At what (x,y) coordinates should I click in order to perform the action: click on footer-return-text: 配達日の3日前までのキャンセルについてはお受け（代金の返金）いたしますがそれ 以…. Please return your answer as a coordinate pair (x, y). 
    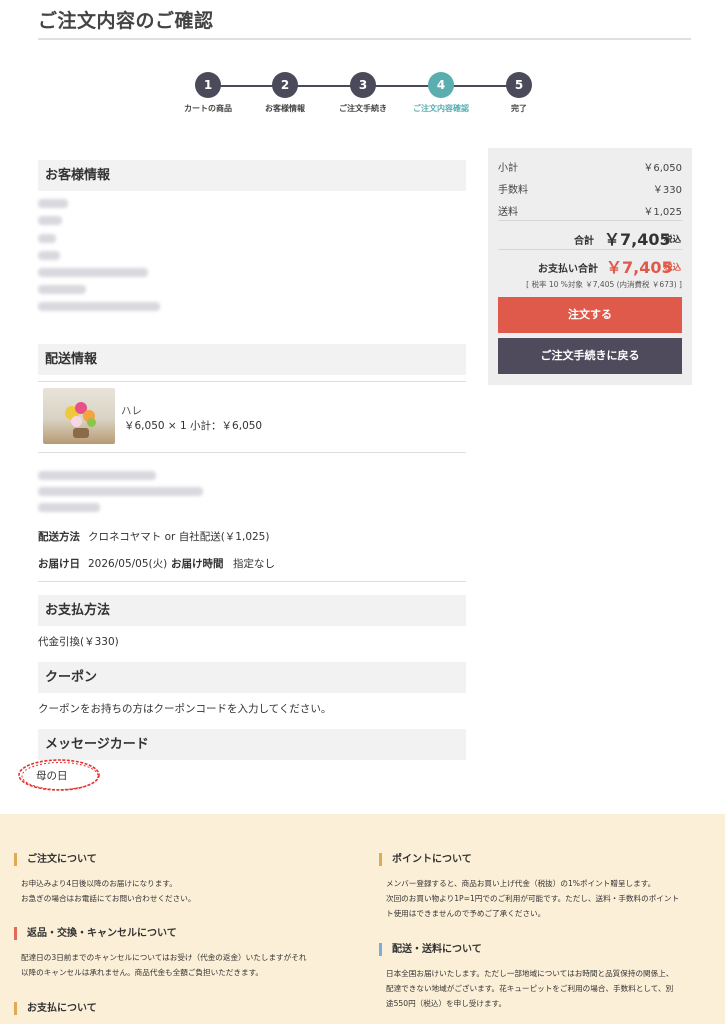
    Looking at the image, I should click on (164, 965).